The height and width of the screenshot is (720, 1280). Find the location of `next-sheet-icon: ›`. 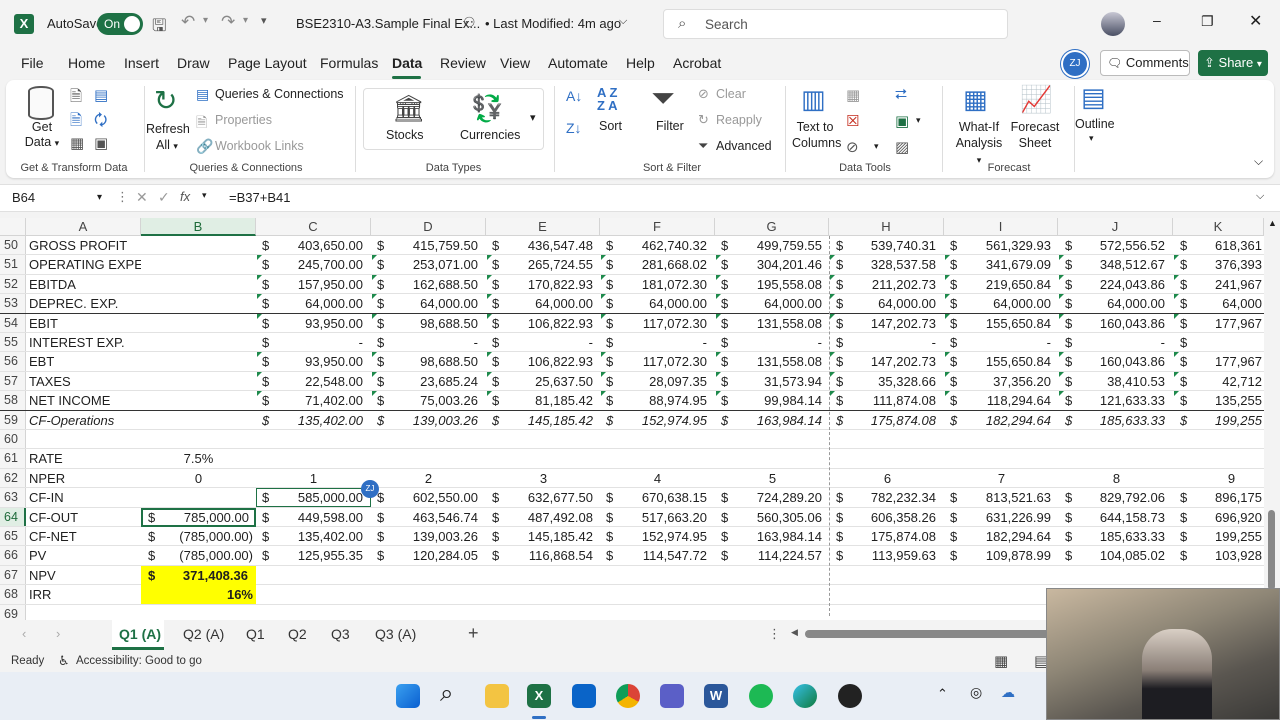

next-sheet-icon: › is located at coordinates (58, 633).